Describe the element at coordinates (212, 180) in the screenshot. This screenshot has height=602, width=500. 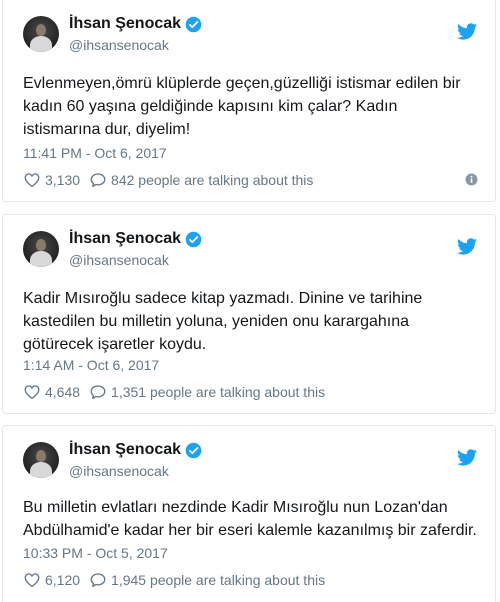
I see `talking-count: 842 people are talking about this` at that location.